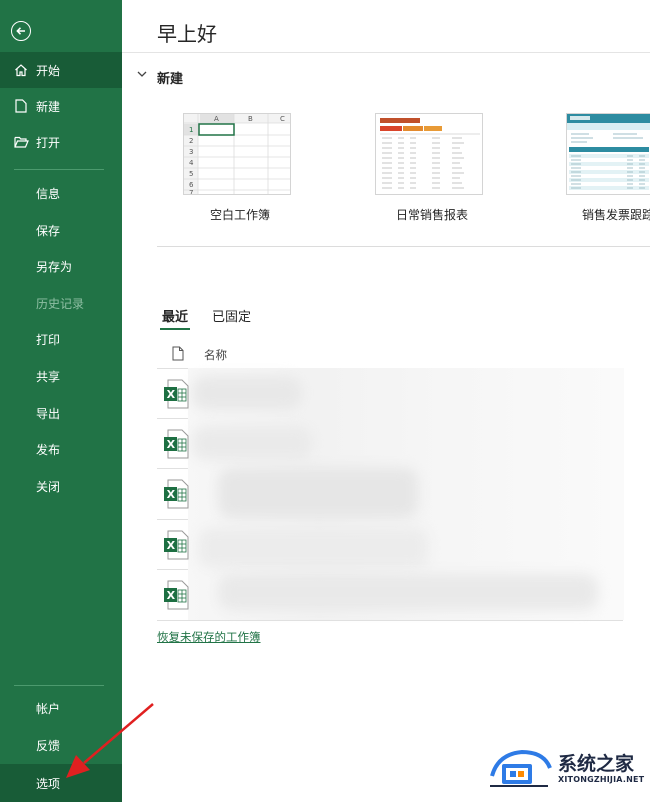 Image resolution: width=650 pixels, height=802 pixels. I want to click on sidebar-item-label: 反馈, so click(48, 745).